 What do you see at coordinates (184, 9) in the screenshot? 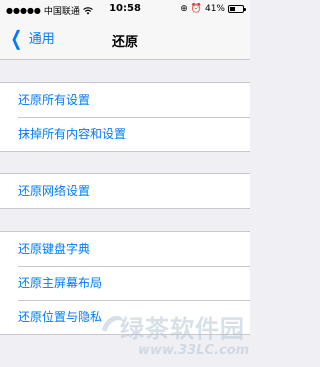
I see `rotation-lock-icon: ⊕` at bounding box center [184, 9].